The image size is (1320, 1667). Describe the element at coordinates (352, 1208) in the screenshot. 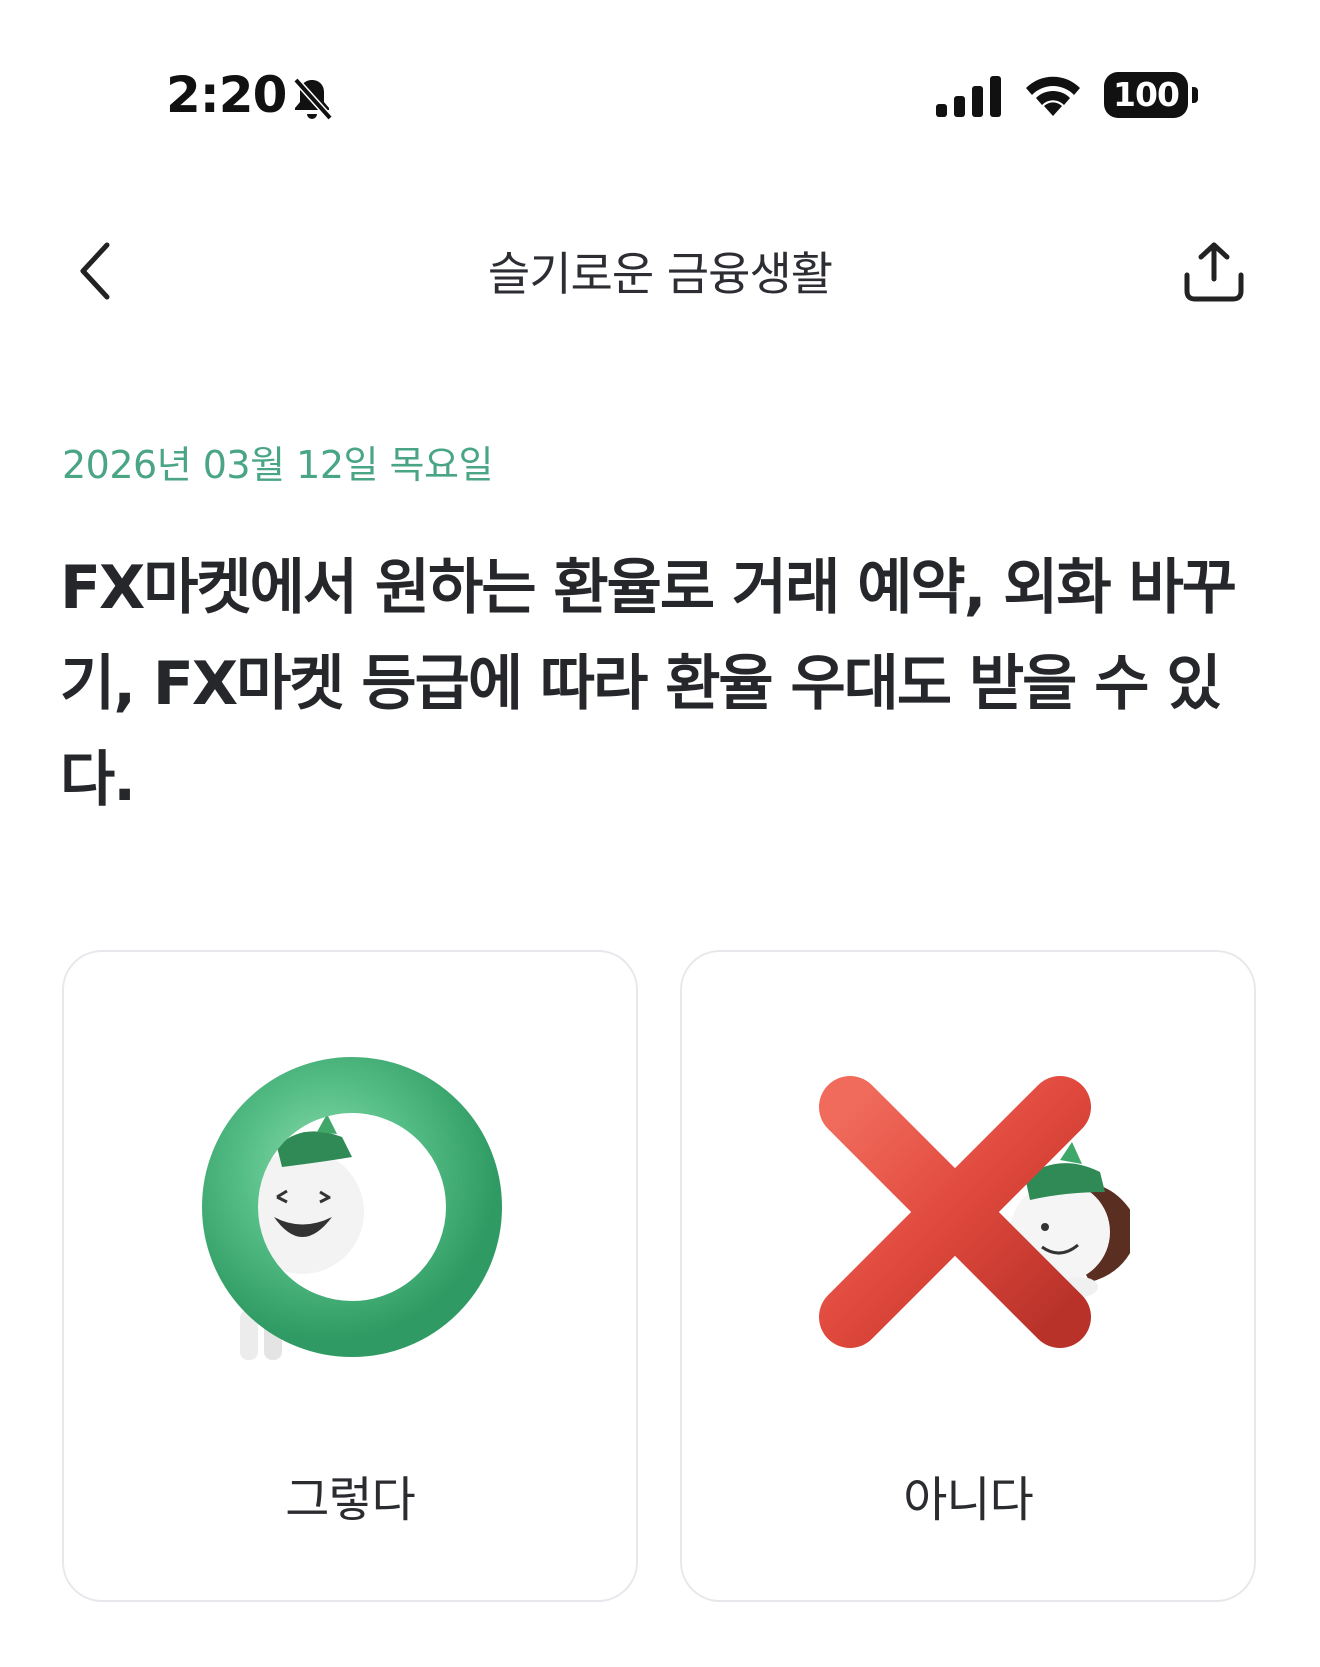

I see `o-mark-character-icon` at that location.